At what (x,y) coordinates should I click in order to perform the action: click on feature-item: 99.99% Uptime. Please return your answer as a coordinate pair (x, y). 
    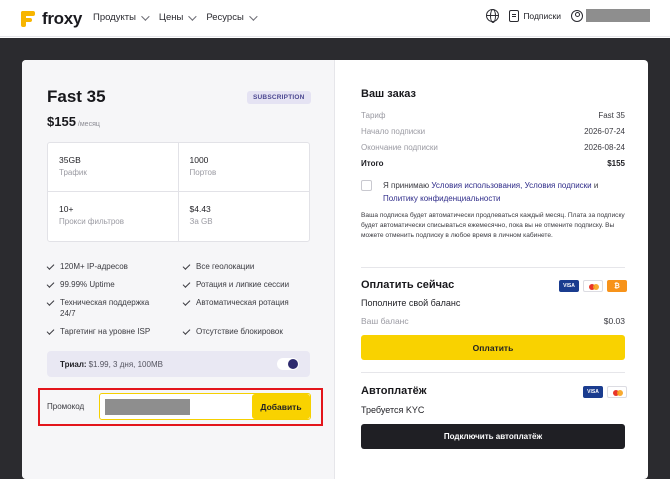
    Looking at the image, I should click on (114, 284).